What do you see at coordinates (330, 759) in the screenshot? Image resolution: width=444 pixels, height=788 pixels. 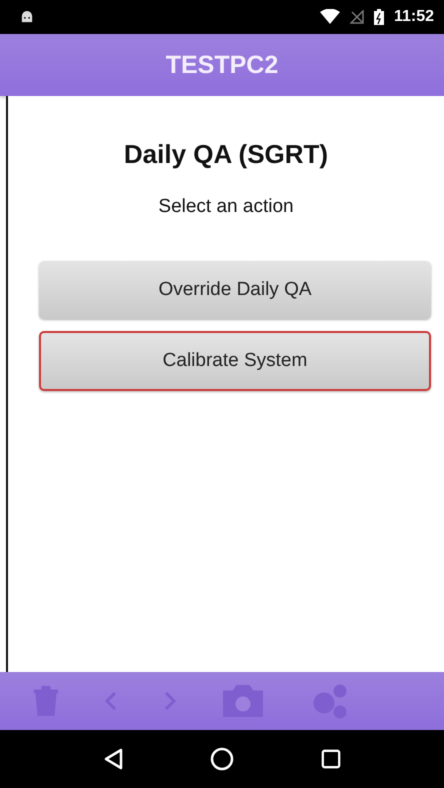 I see `recents-icon` at bounding box center [330, 759].